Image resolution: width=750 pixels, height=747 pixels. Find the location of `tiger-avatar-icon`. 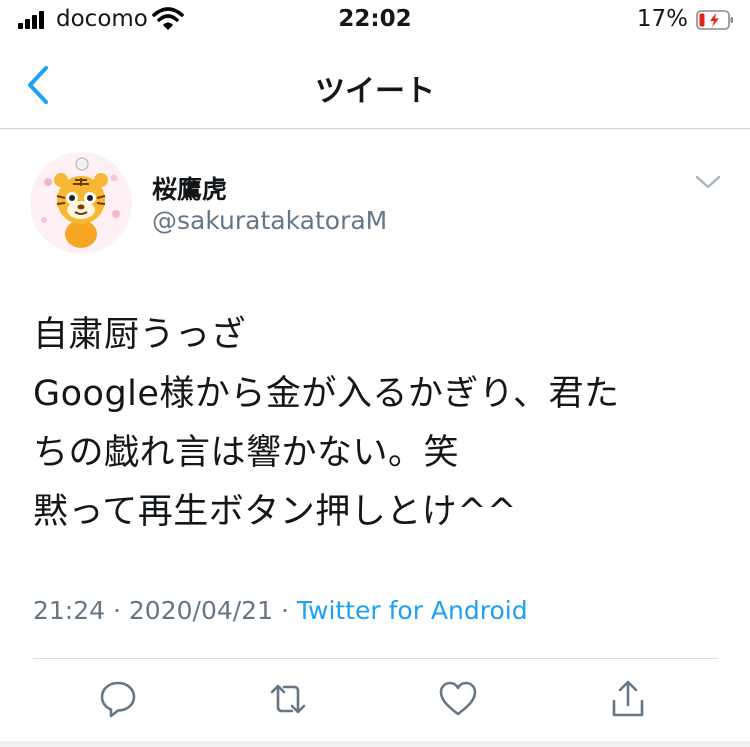

tiger-avatar-icon is located at coordinates (81, 203).